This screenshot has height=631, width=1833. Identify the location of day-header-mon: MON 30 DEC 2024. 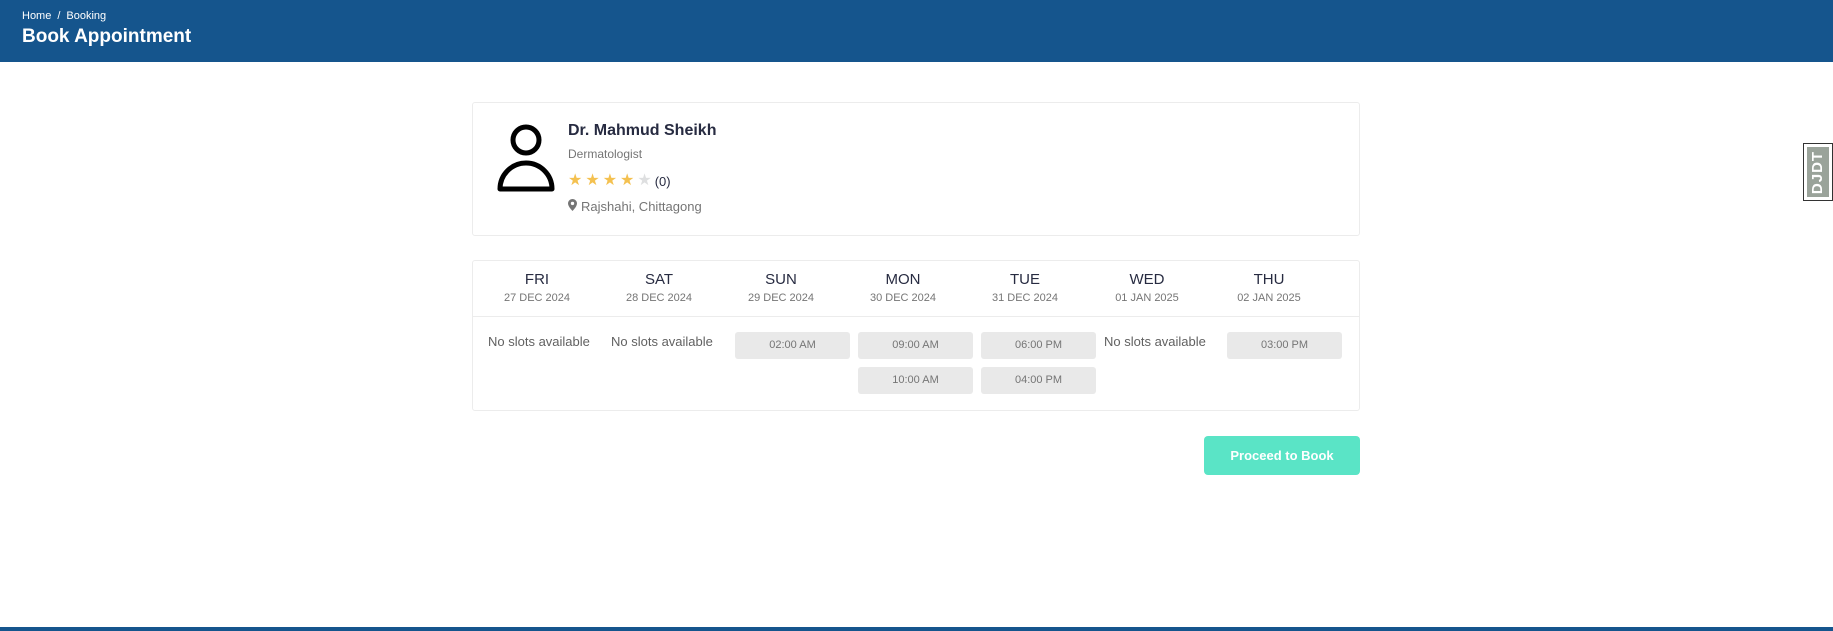
(903, 288).